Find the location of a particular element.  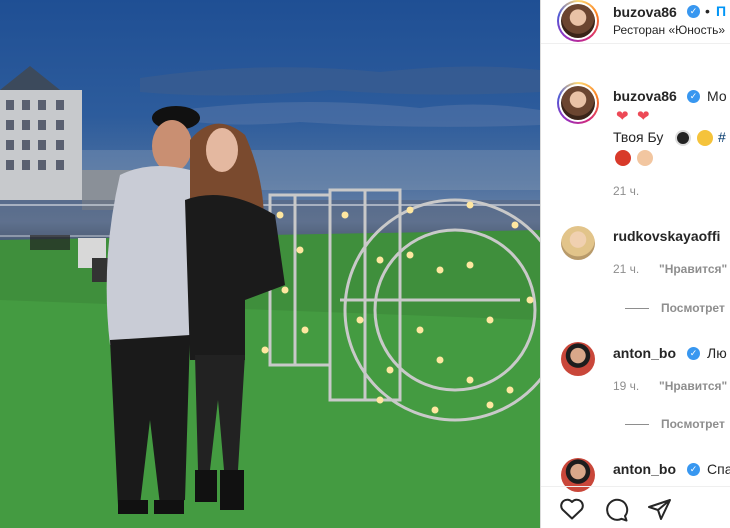

emoji-face-icon is located at coordinates (683, 138).